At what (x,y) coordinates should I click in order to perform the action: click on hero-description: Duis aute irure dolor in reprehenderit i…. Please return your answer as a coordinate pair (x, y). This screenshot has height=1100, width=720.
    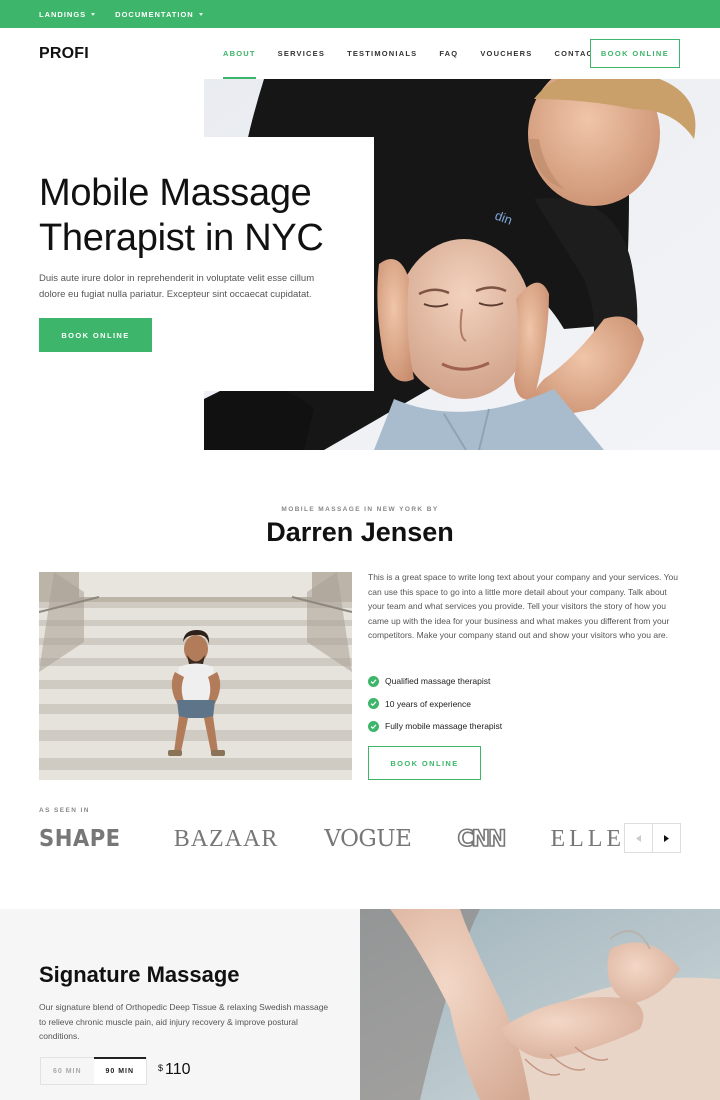
    Looking at the image, I should click on (177, 286).